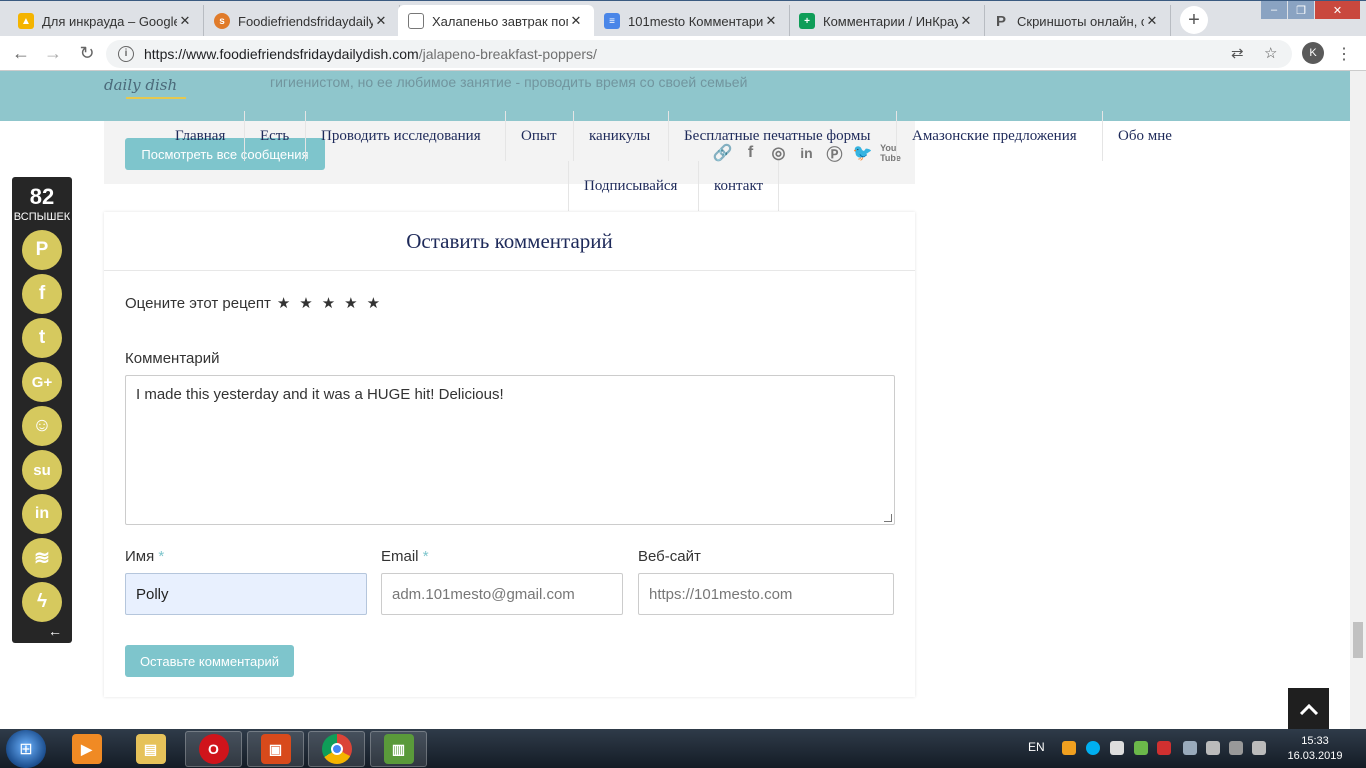 The height and width of the screenshot is (768, 1366). I want to click on opera-icon: O, so click(213, 749).